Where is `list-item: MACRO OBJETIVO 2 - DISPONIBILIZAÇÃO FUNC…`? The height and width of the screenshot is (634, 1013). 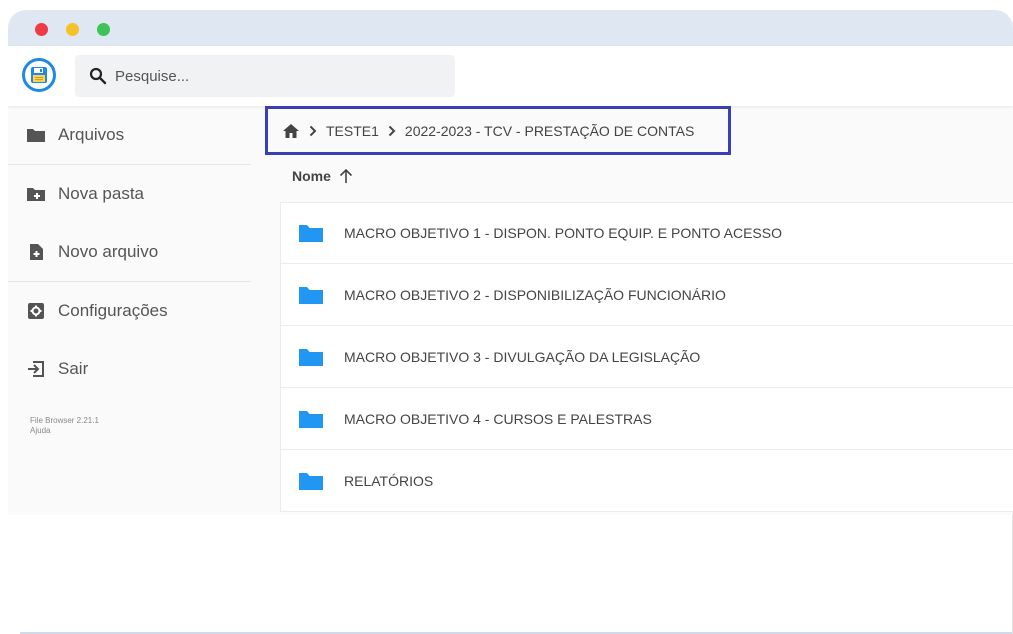
list-item: MACRO OBJETIVO 2 - DISPONIBILIZAÇÃO FUNC… is located at coordinates (646, 295).